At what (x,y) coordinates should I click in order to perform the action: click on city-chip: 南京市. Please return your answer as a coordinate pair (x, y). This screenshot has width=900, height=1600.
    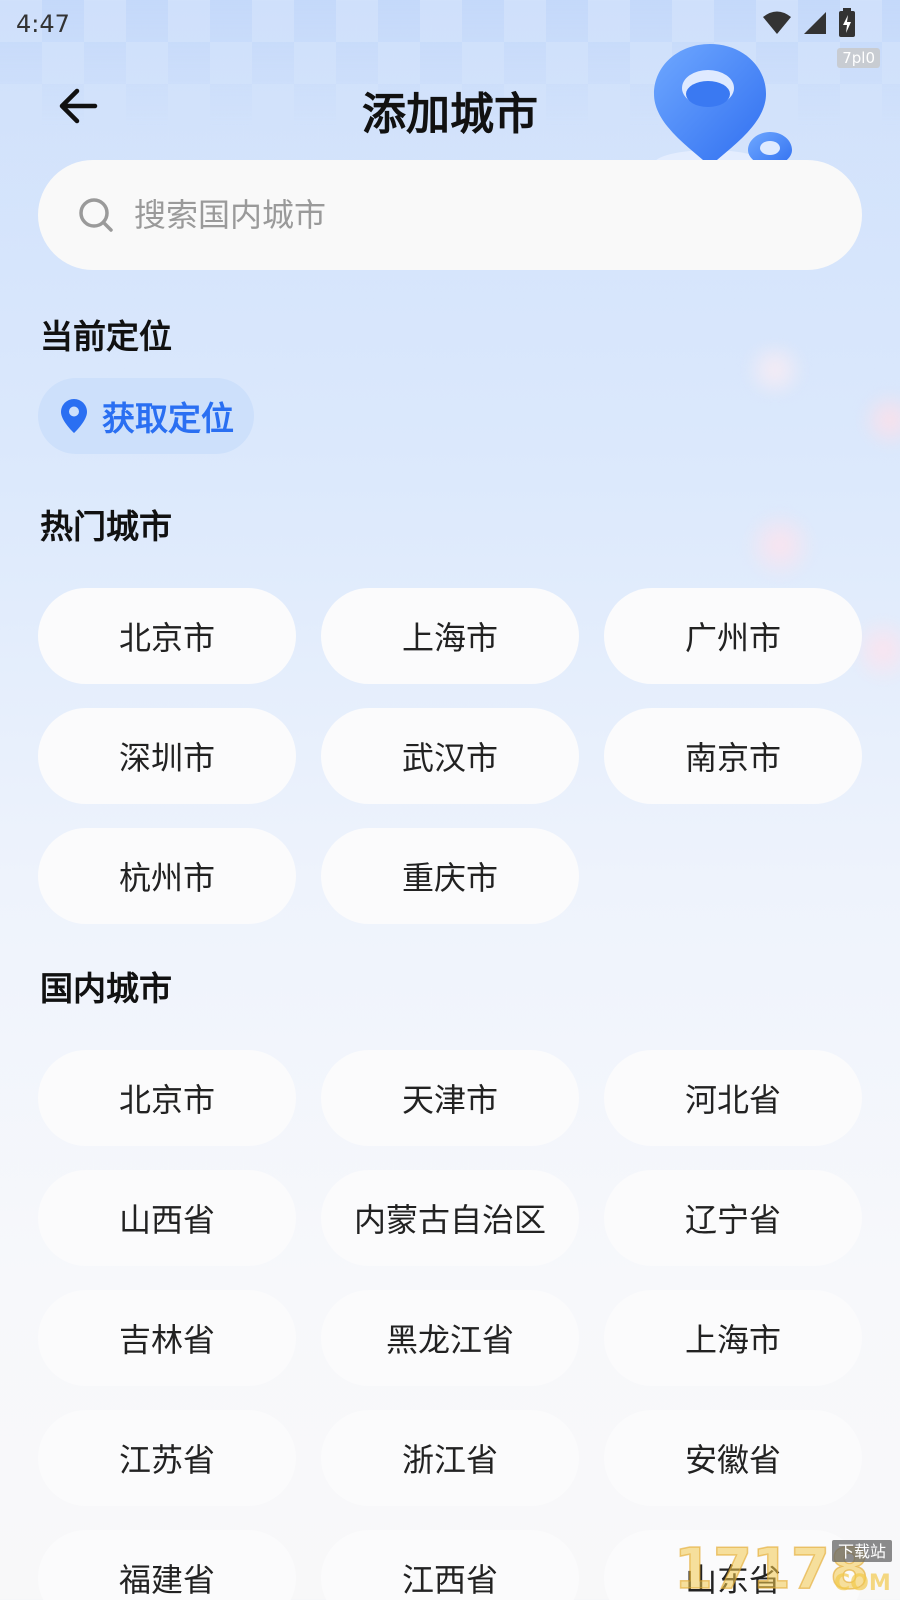
    Looking at the image, I should click on (733, 756).